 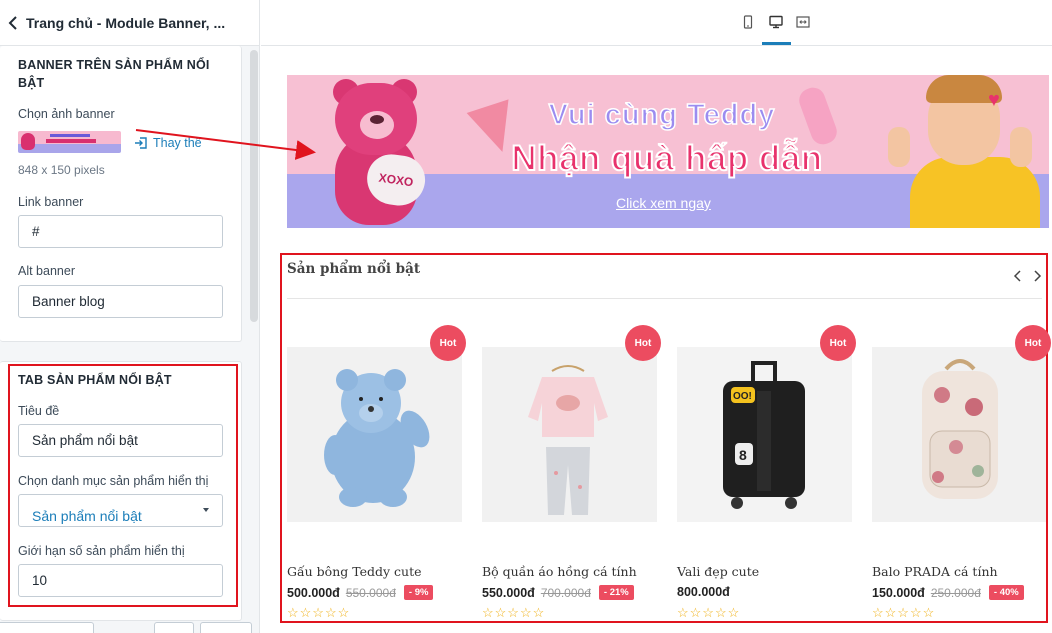 What do you see at coordinates (120, 231) in the screenshot?
I see `link-banner-input: #` at bounding box center [120, 231].